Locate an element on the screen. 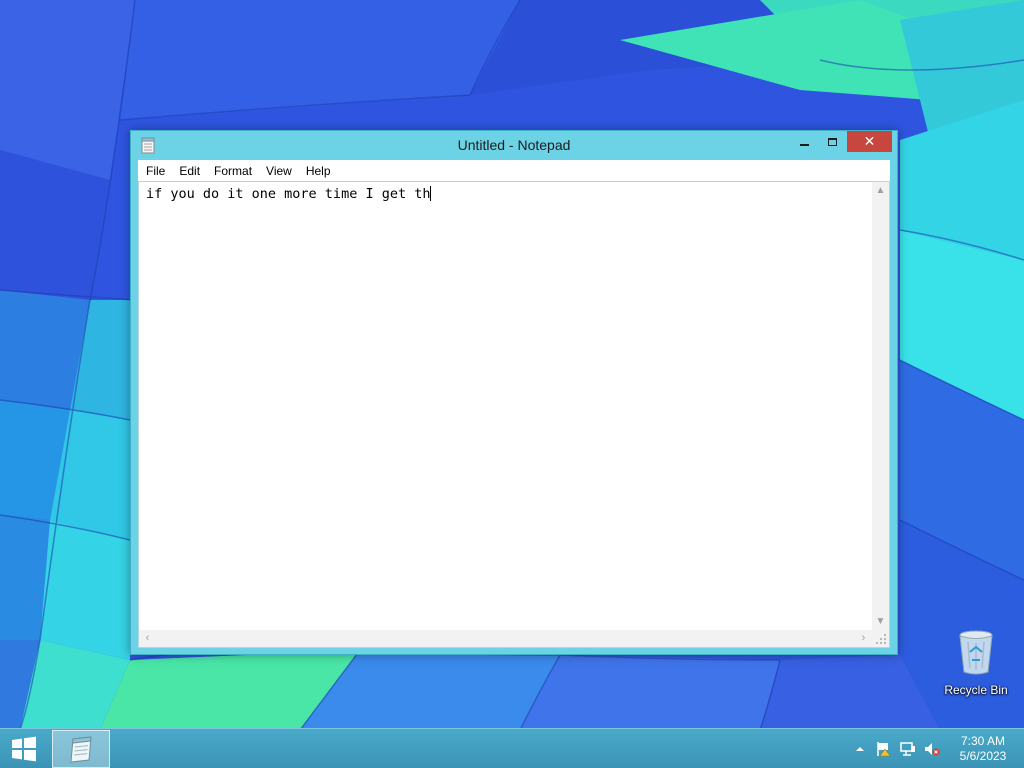 The height and width of the screenshot is (768, 1024). maximize-button is located at coordinates (832, 141).